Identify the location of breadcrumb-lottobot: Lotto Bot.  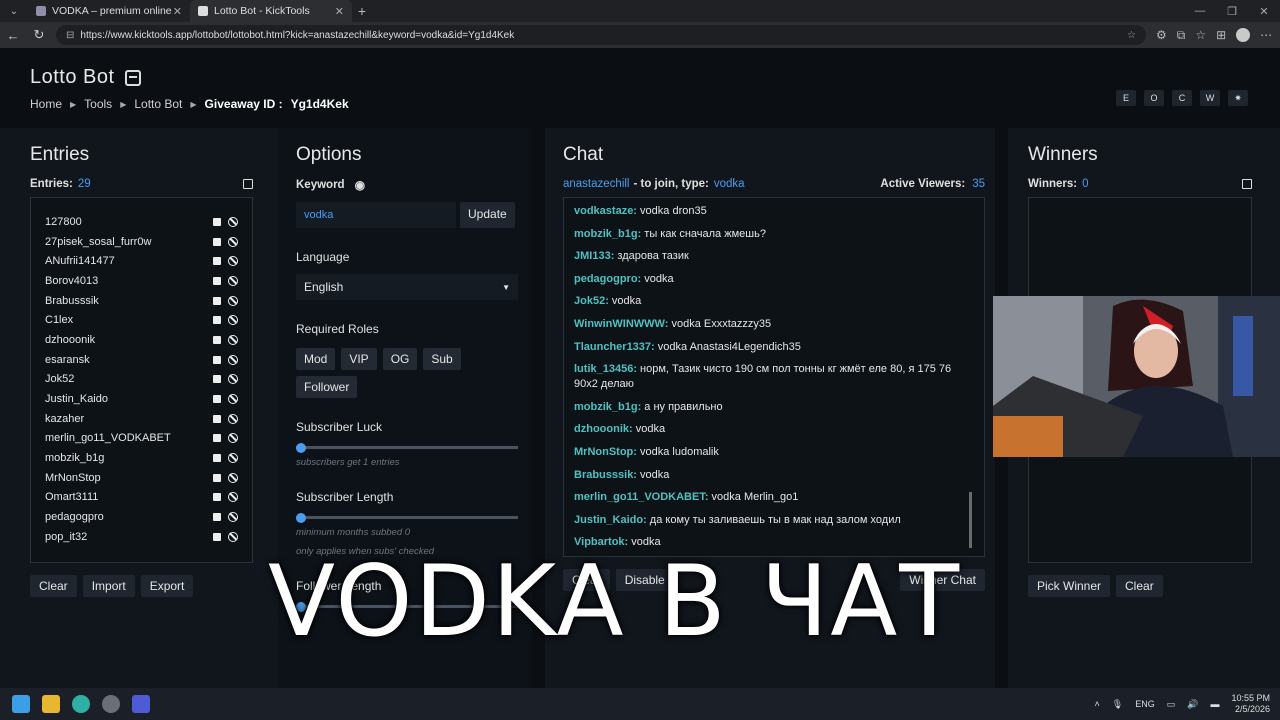
(158, 104).